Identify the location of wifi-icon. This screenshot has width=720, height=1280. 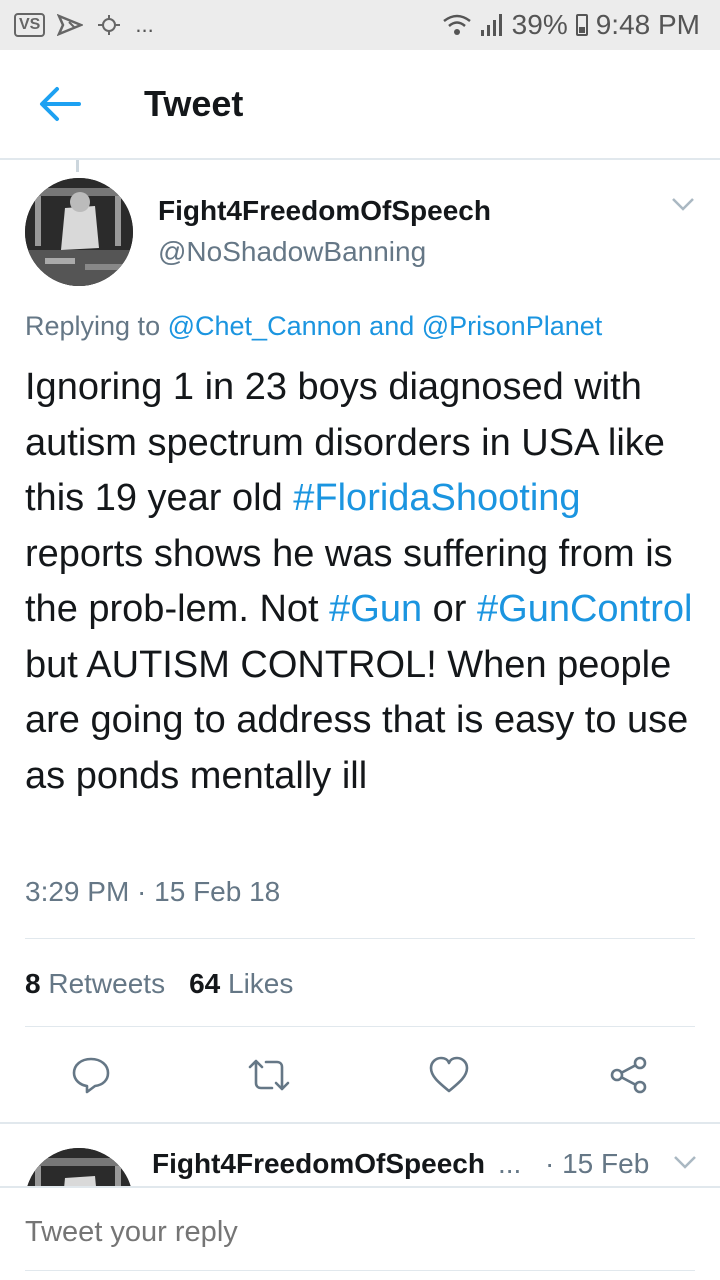
(456, 24).